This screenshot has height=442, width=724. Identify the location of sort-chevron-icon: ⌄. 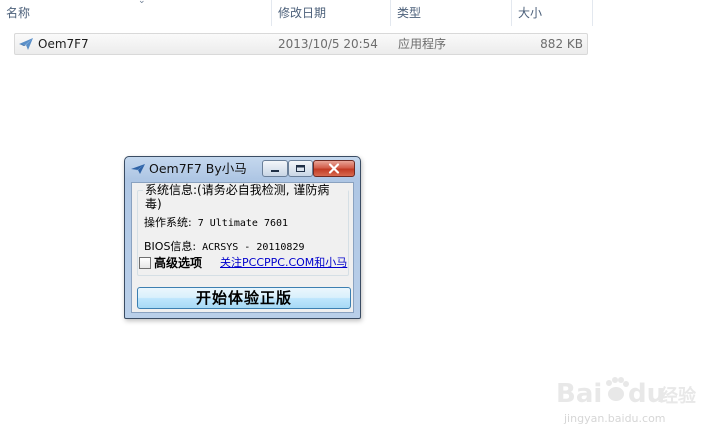
(142, 3).